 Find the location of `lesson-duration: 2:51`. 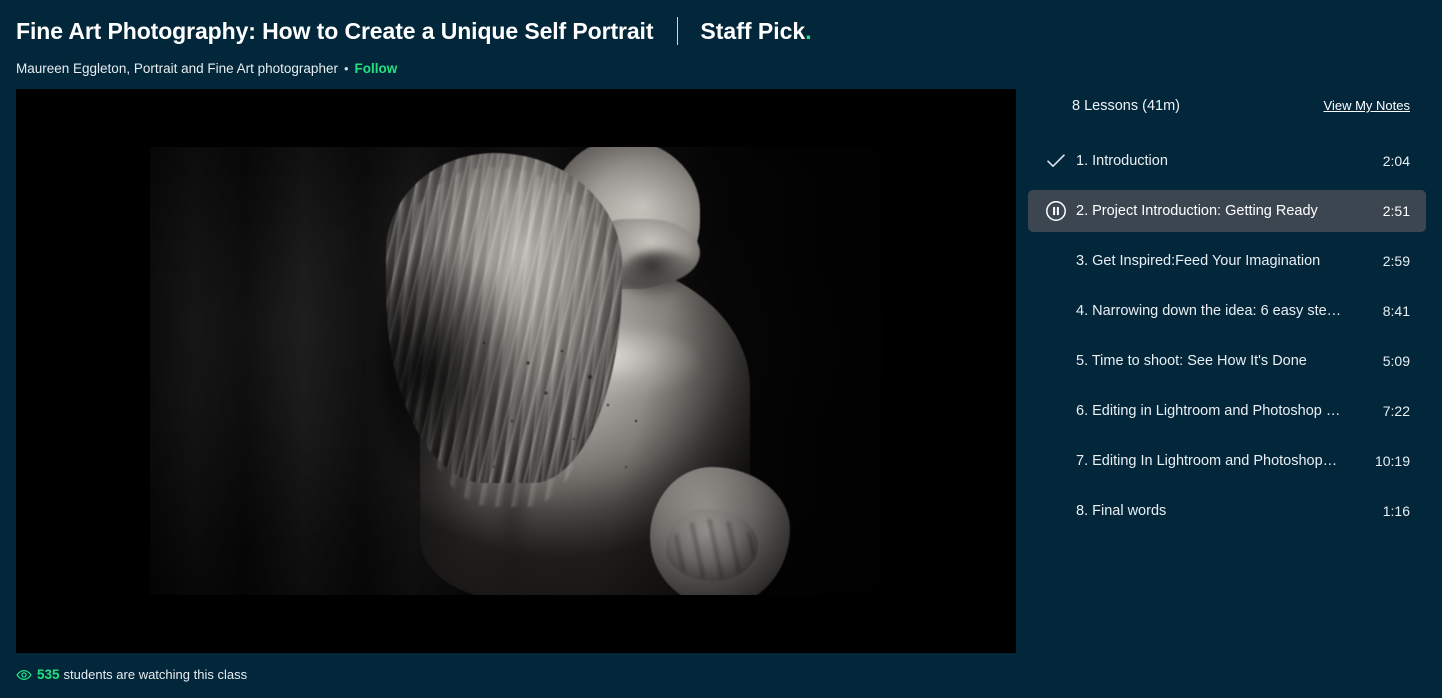

lesson-duration: 2:51 is located at coordinates (1396, 211).